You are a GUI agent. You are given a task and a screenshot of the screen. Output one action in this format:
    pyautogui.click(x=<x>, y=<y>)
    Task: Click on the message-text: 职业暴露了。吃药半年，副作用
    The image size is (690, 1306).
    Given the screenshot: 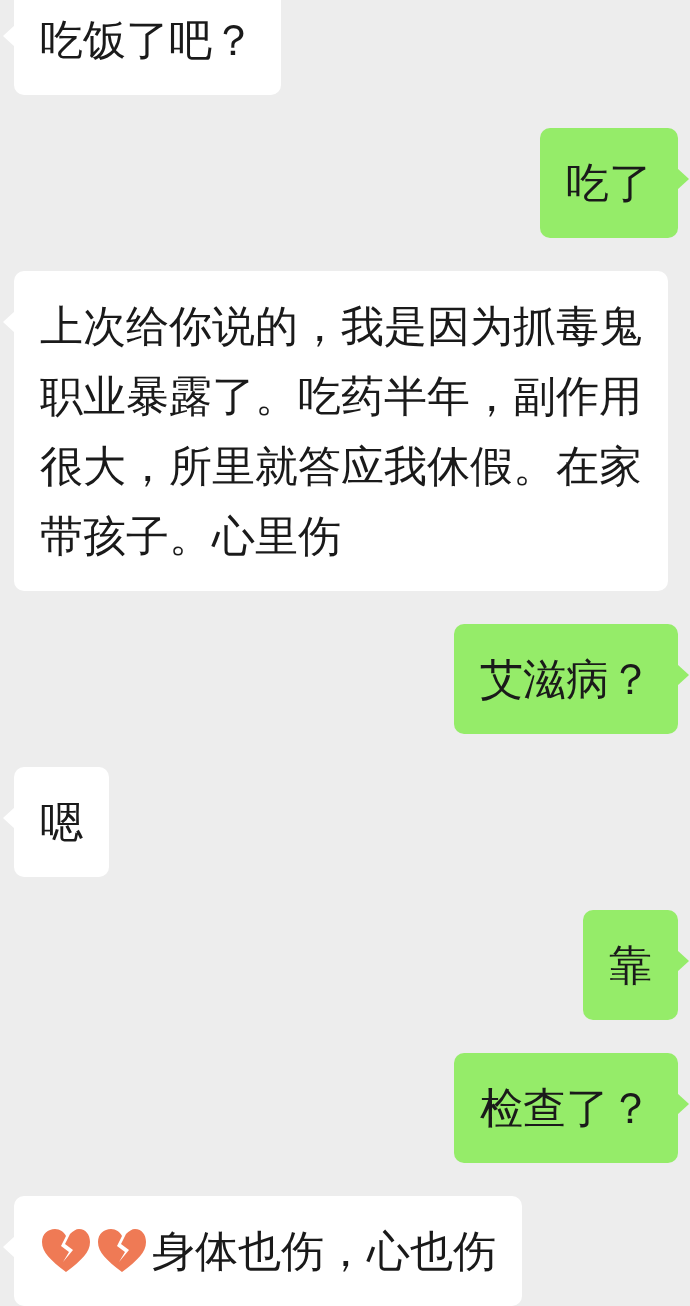 What is the action you would take?
    pyautogui.click(x=341, y=396)
    